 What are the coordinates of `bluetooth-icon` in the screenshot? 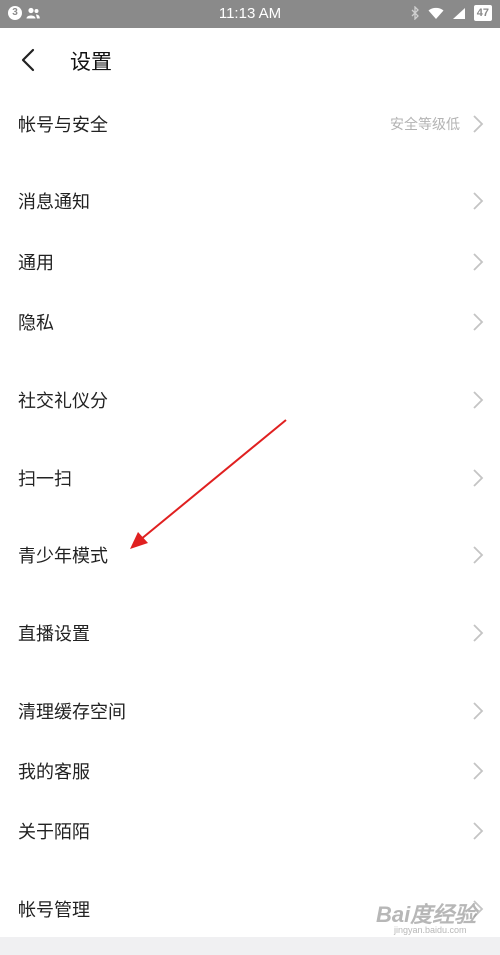 It's located at (415, 13).